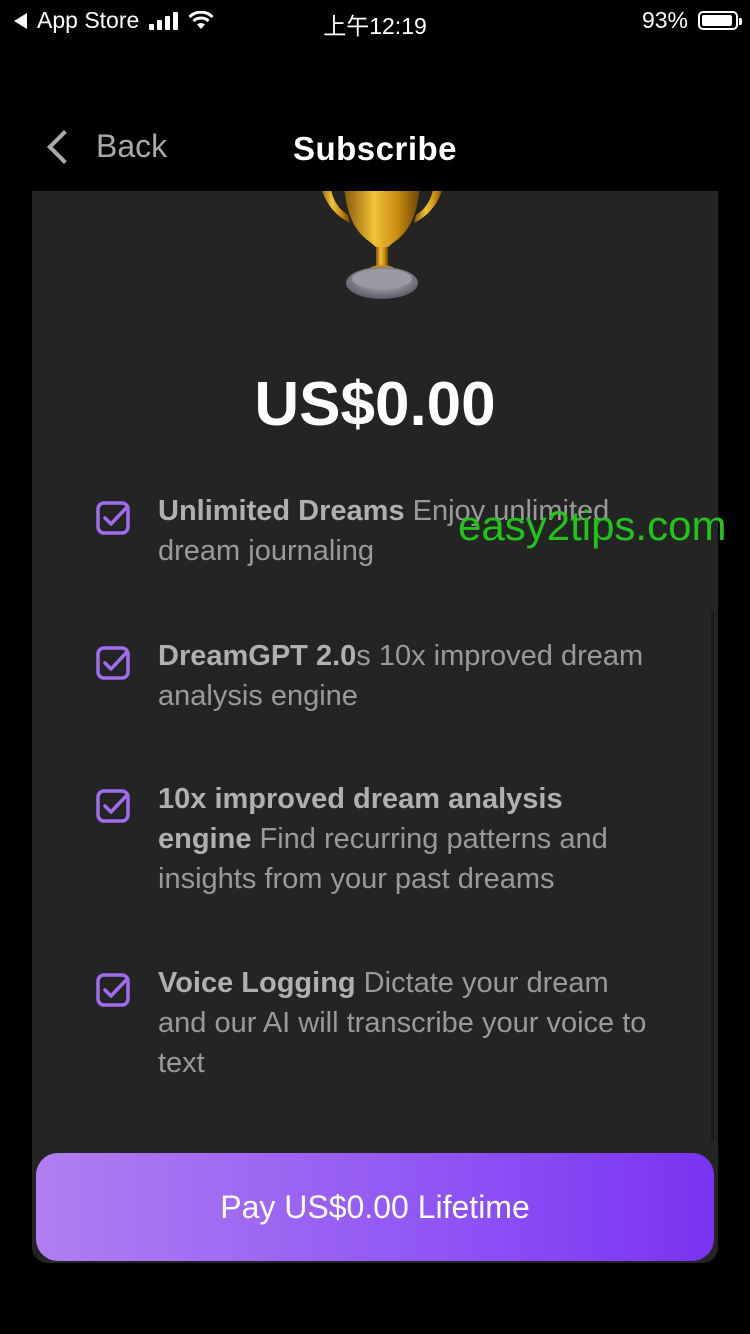  Describe the element at coordinates (375, 26) in the screenshot. I see `status-time: 上午12:19` at that location.